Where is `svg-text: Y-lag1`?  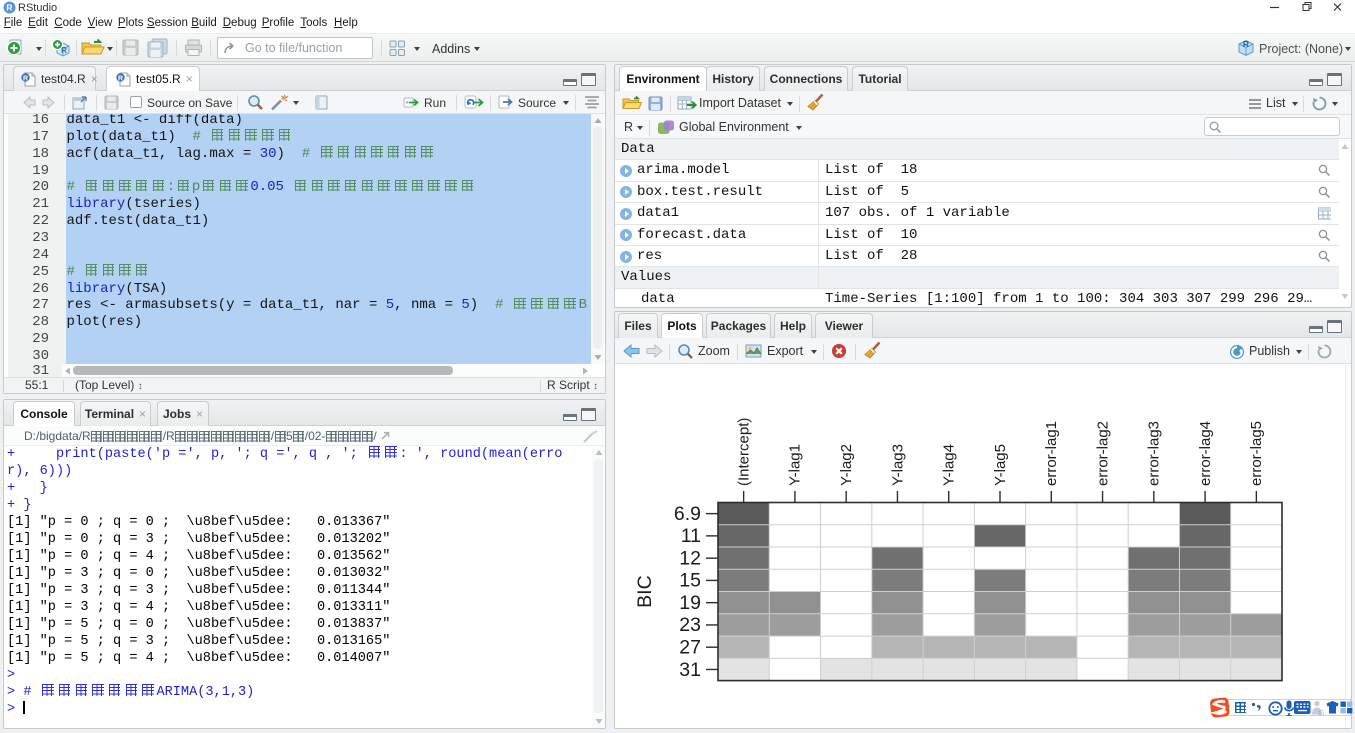
svg-text: Y-lag1 is located at coordinates (795, 465).